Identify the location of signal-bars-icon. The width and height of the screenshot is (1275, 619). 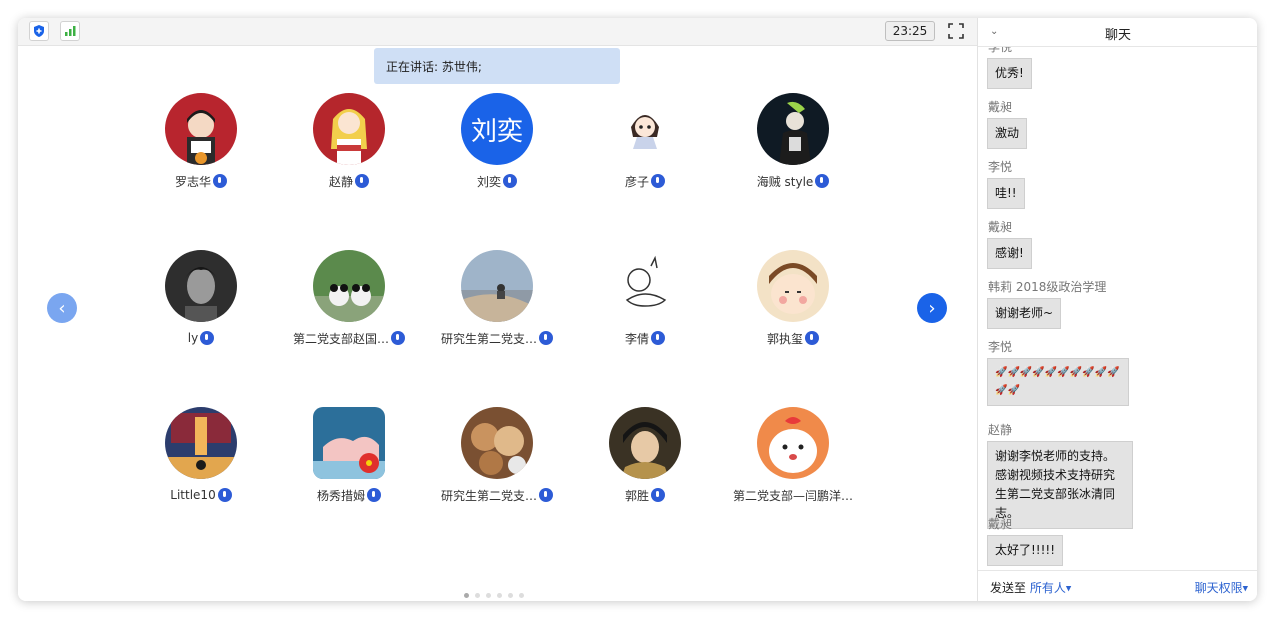
(70, 31).